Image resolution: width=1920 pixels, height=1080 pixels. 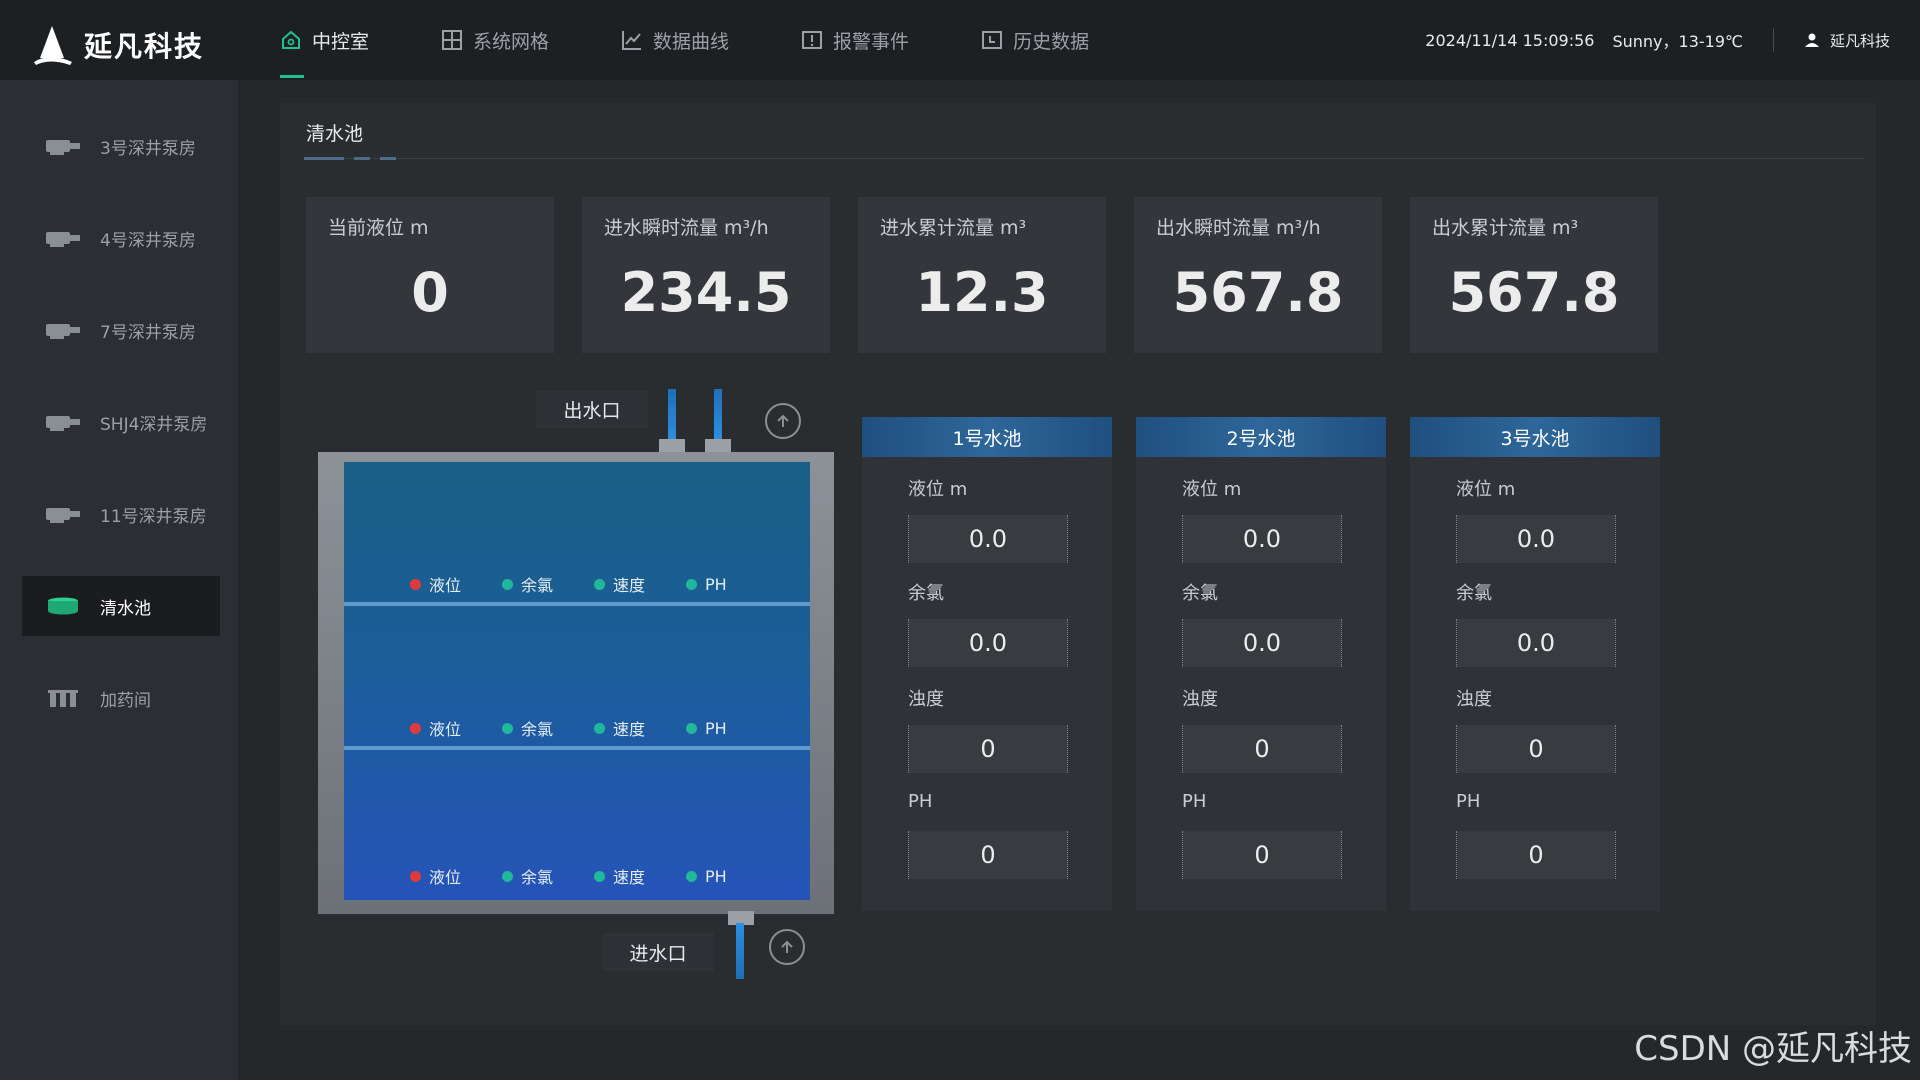 I want to click on pool-title: 2号水池, so click(x=1261, y=437).